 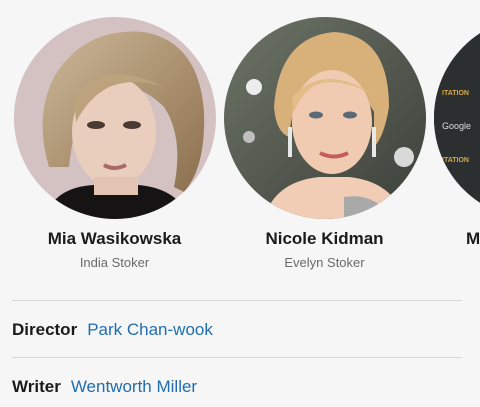 I want to click on actor-name: M, so click(x=456, y=239).